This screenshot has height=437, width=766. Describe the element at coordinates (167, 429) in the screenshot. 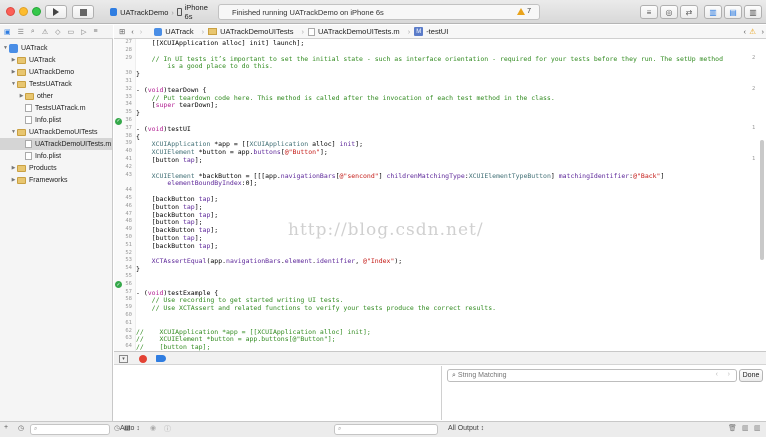

I see `info-icon: ⓘ` at that location.